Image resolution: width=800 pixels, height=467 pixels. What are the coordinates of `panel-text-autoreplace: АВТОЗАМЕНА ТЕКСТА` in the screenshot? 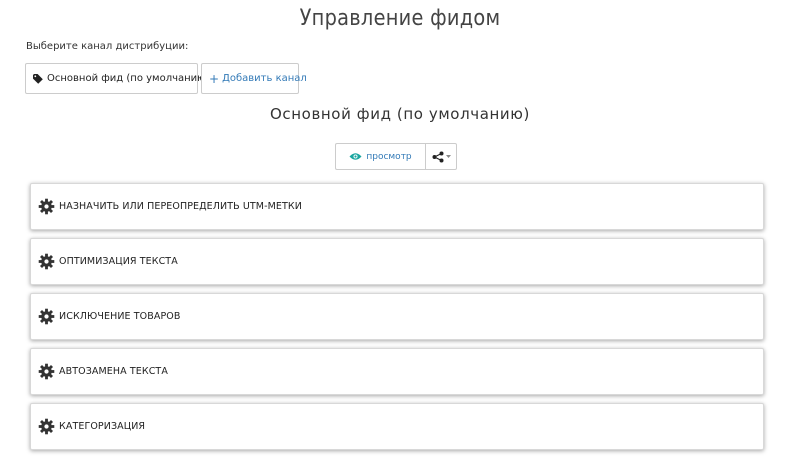 It's located at (397, 371).